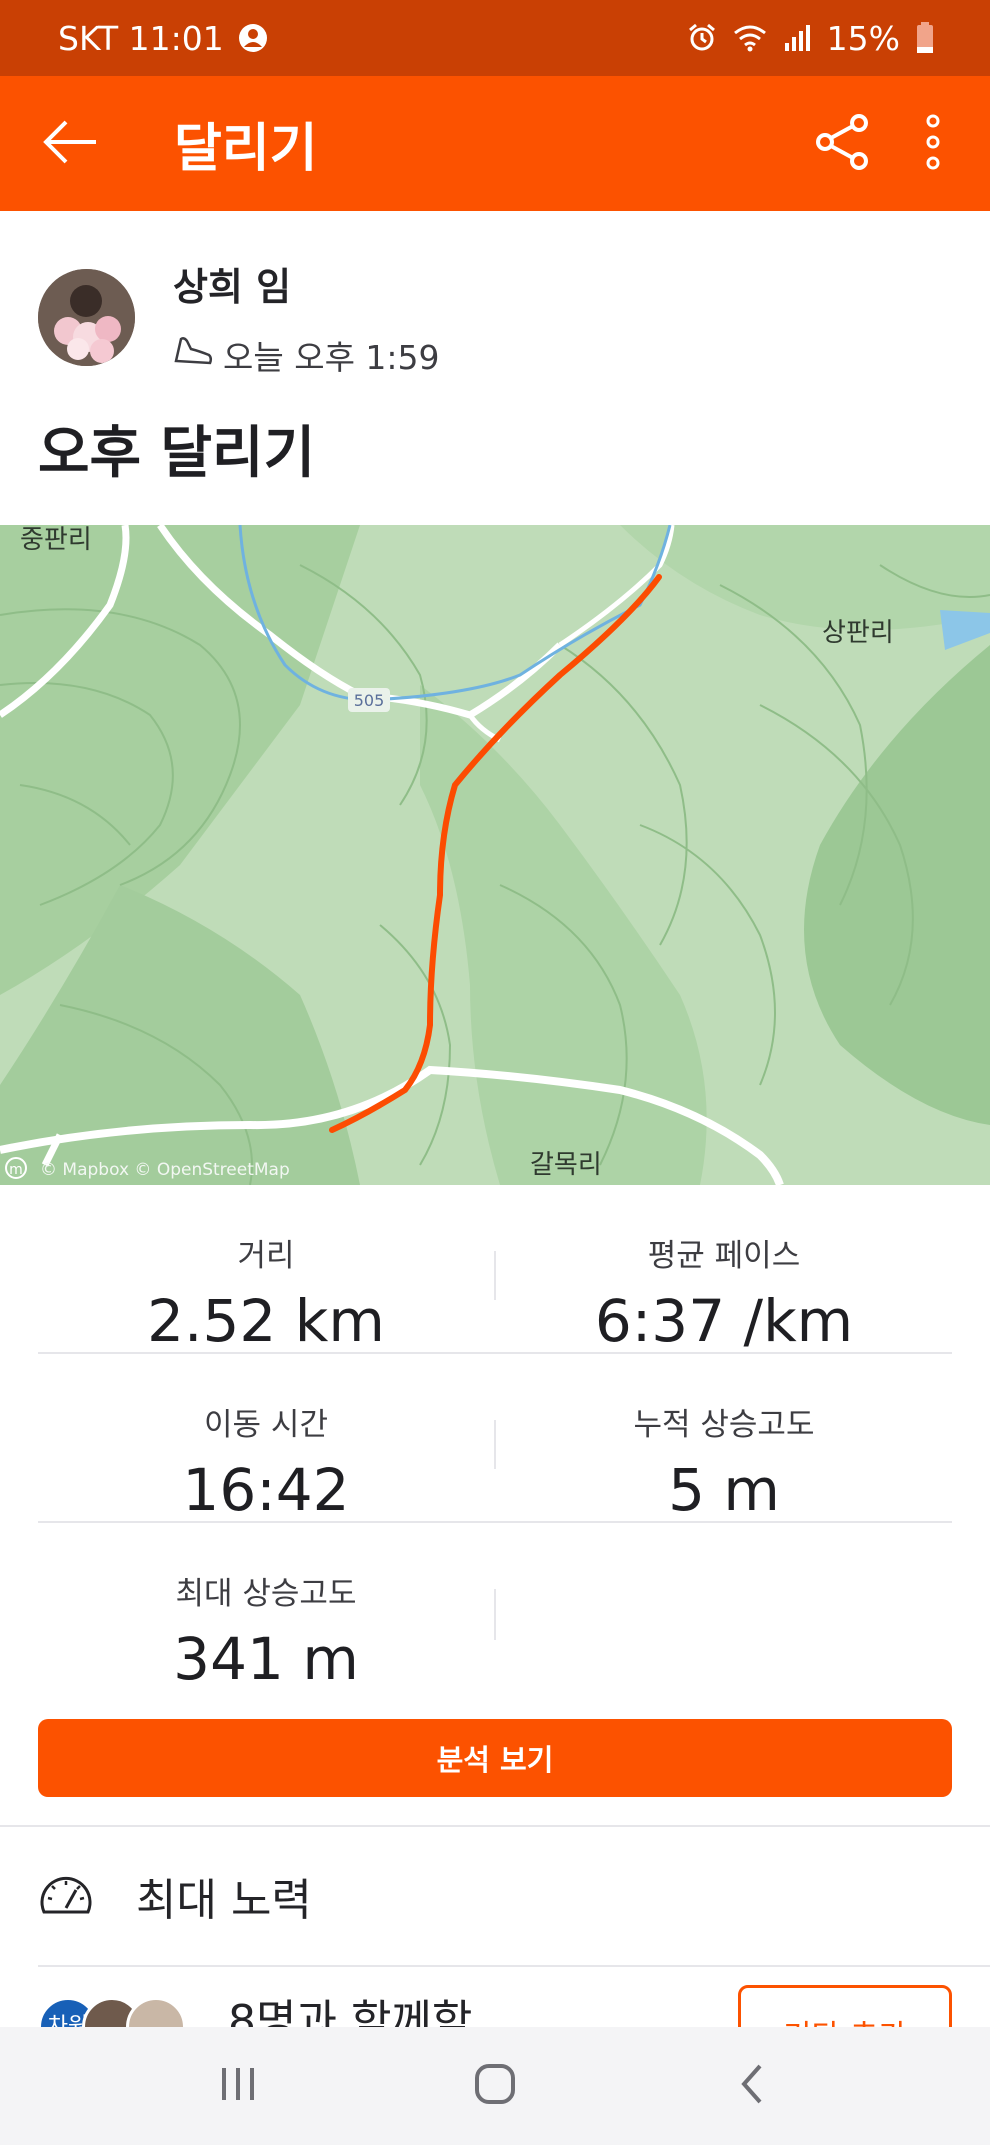 The image size is (990, 2145). I want to click on share-icon, so click(842, 144).